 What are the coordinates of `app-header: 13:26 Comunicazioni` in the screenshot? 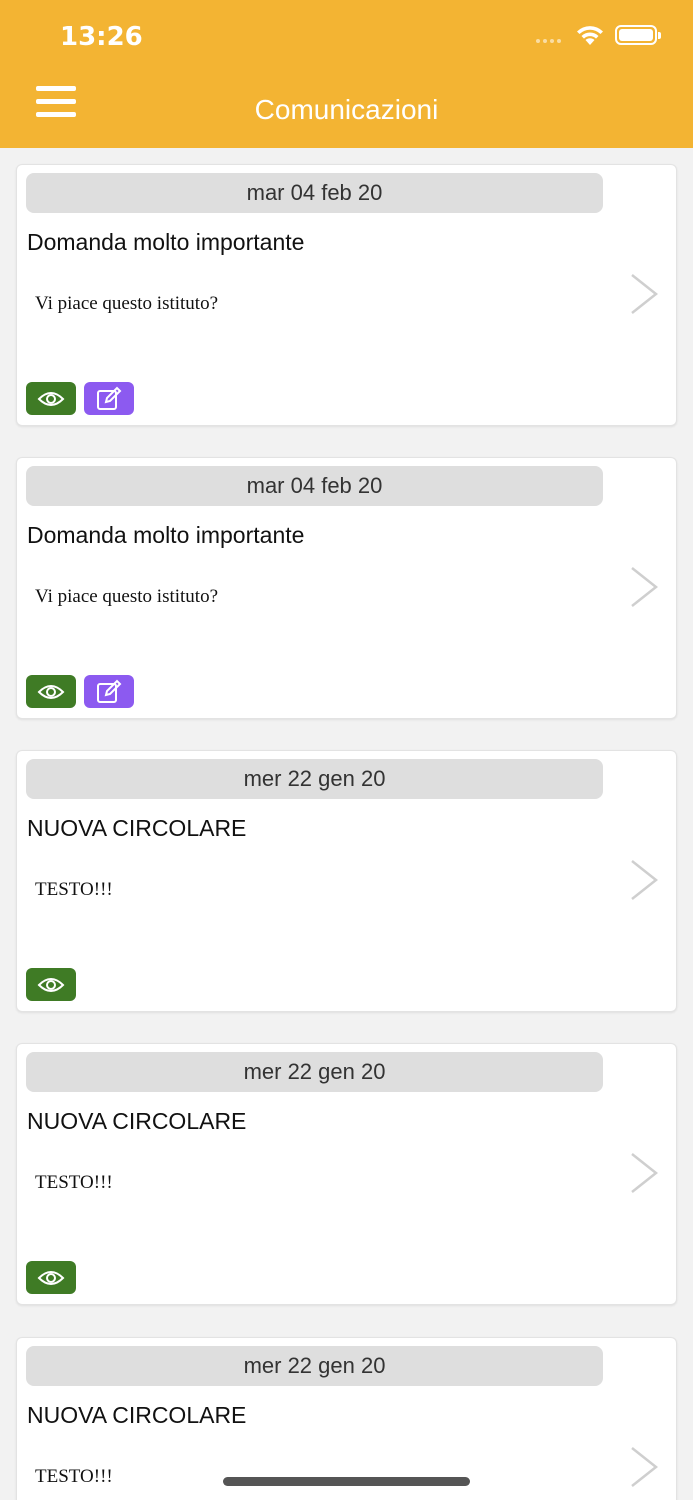 It's located at (346, 74).